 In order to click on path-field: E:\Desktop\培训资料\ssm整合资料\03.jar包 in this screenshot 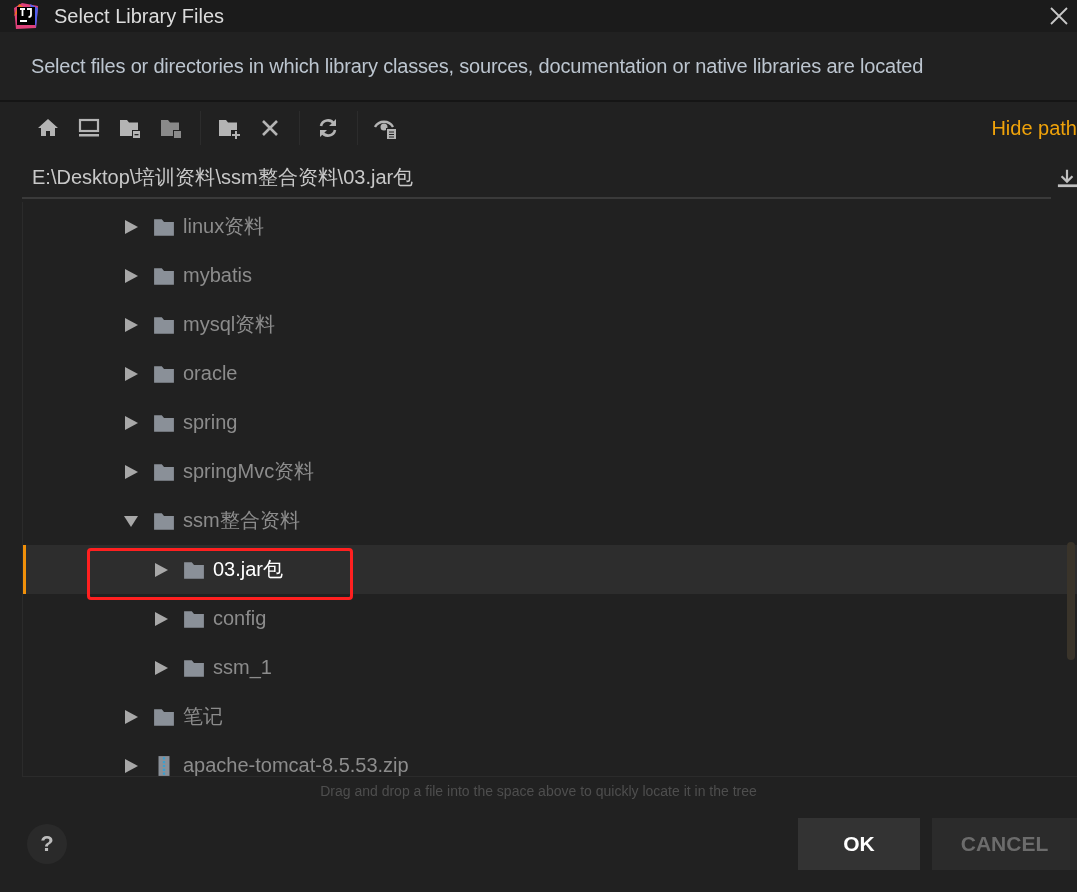, I will do `click(536, 178)`.